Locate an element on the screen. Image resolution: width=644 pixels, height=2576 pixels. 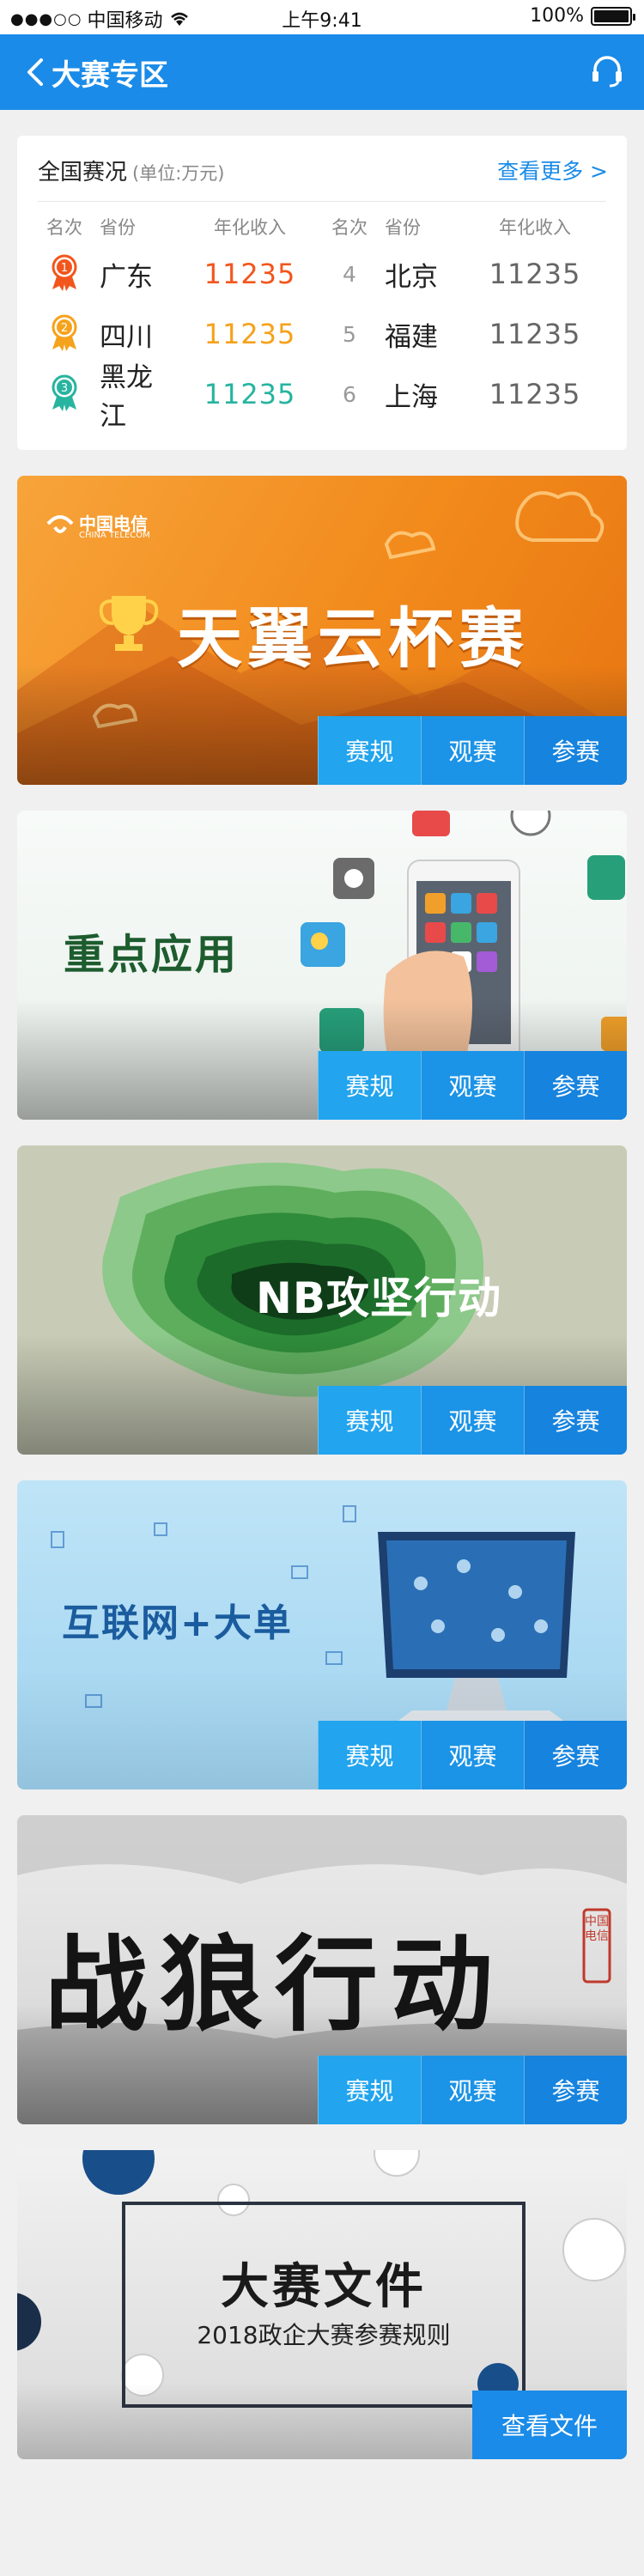
banner-title: NB攻坚行动 is located at coordinates (378, 1298).